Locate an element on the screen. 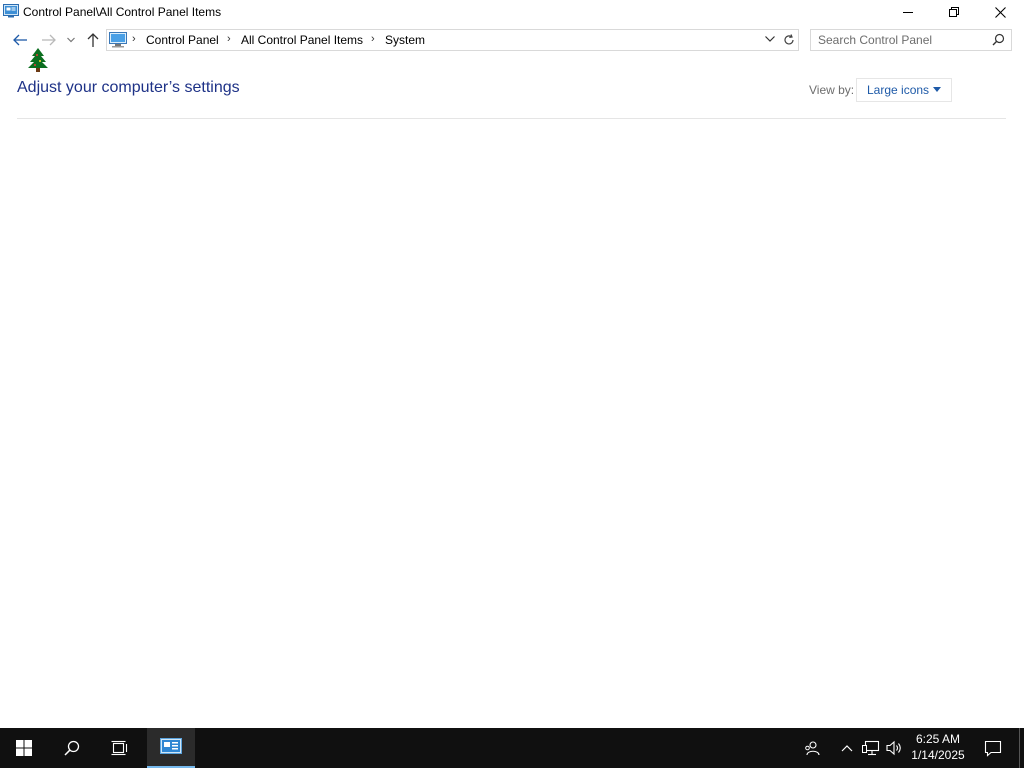  chevron-up-icon is located at coordinates (847, 748).